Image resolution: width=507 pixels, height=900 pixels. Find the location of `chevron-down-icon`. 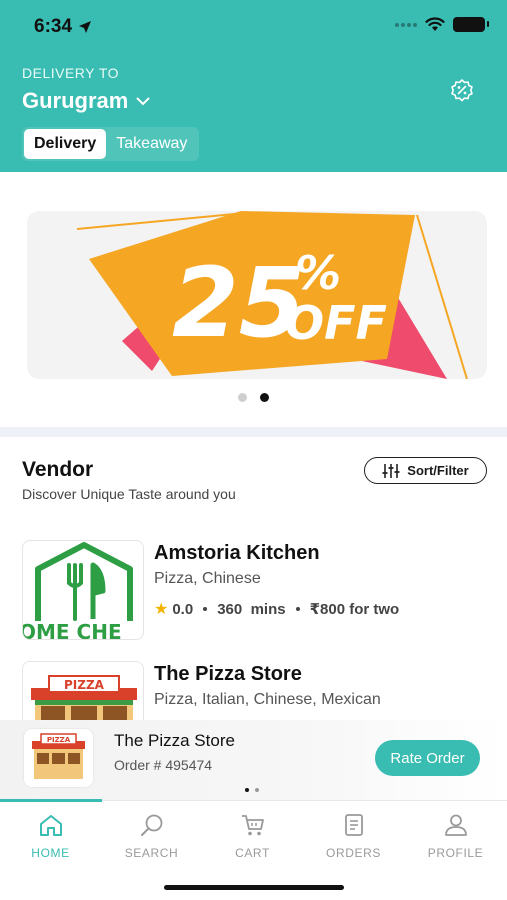

chevron-down-icon is located at coordinates (143, 101).